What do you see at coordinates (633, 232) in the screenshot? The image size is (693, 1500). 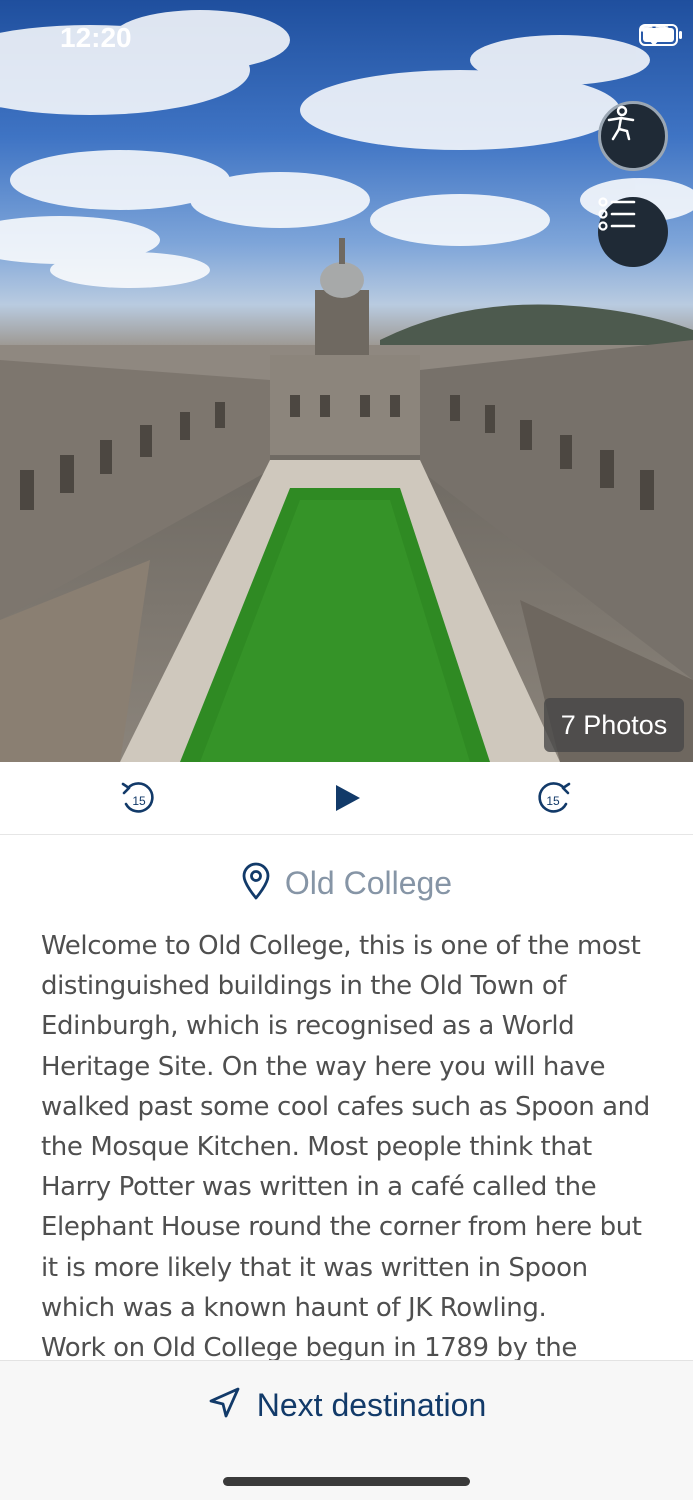 I see `list-button` at bounding box center [633, 232].